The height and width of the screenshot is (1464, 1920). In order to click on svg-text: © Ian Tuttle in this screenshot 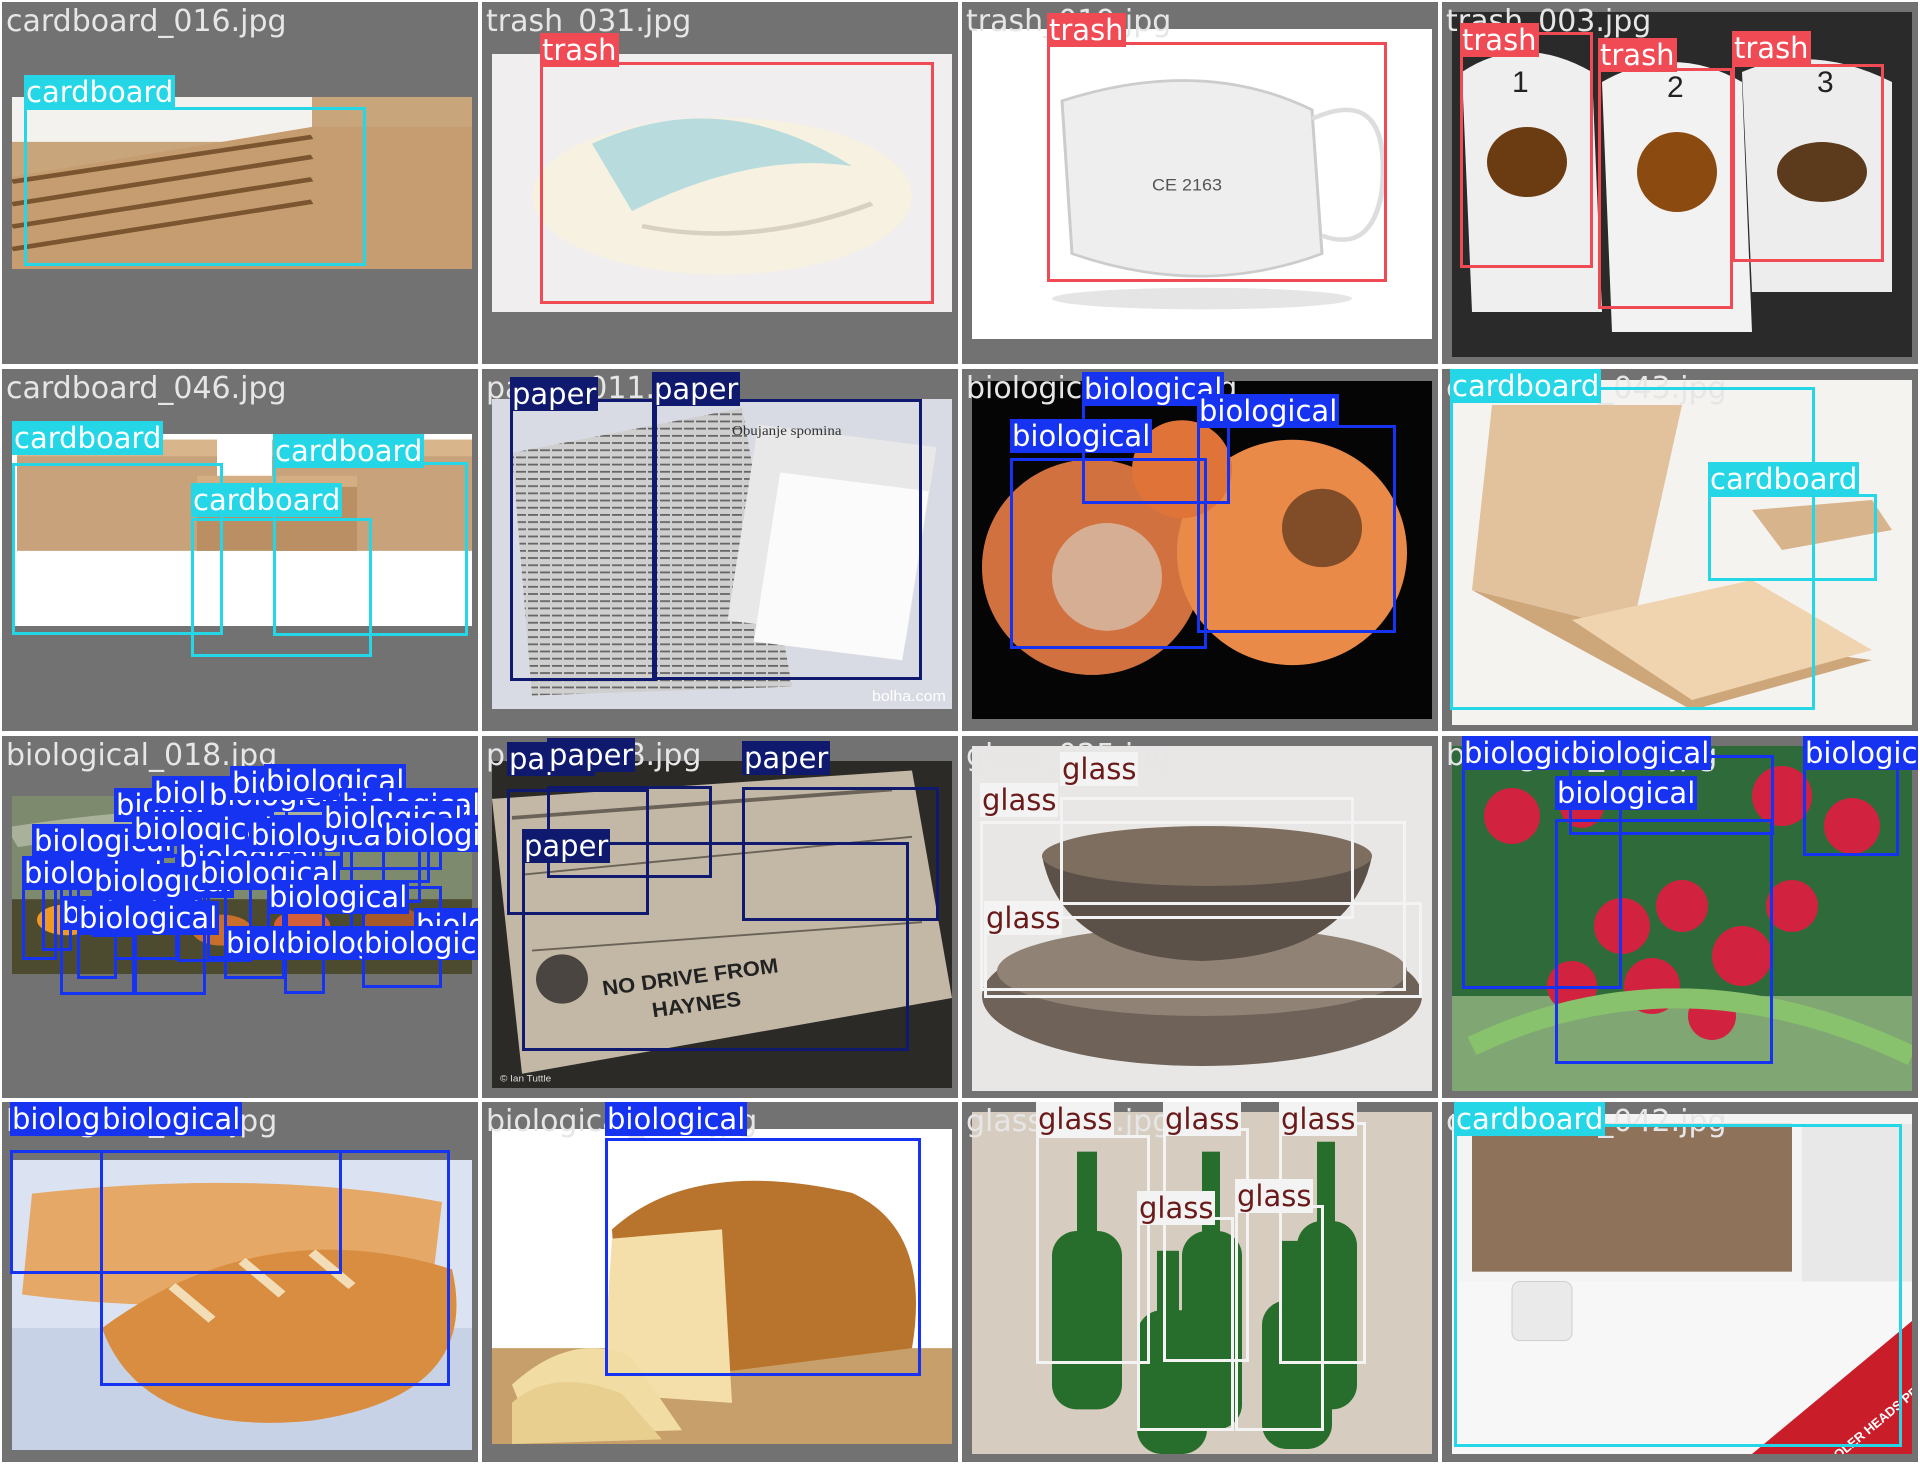, I will do `click(525, 1079)`.